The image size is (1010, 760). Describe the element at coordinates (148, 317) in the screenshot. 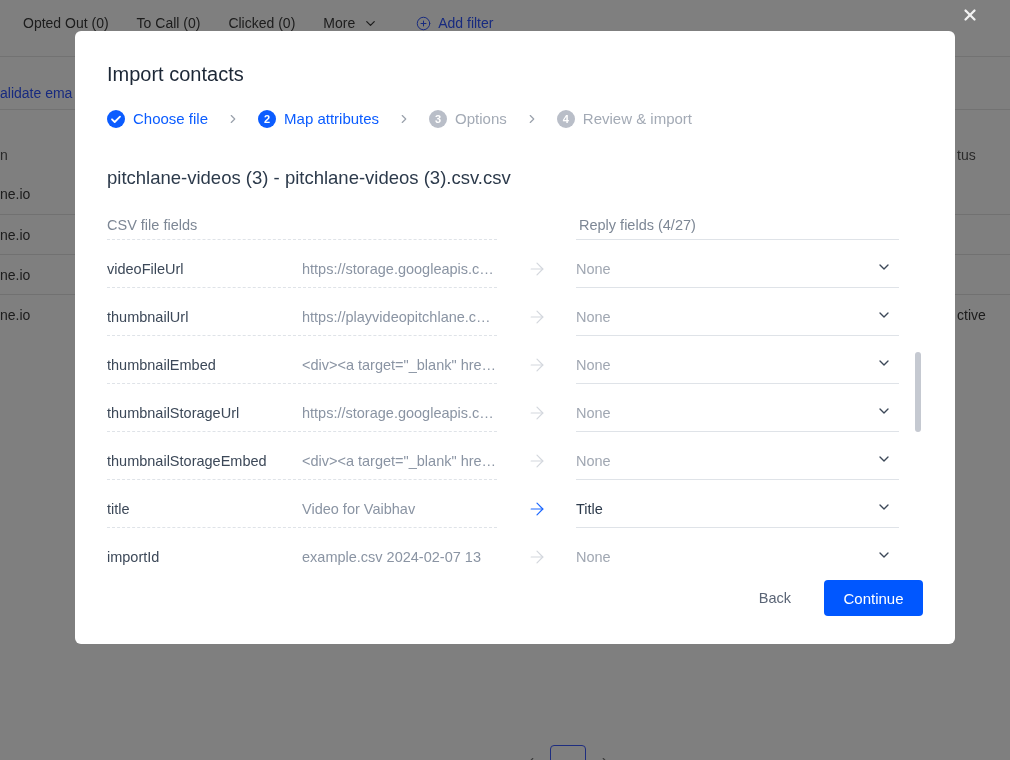

I see `field-name: thumbnailUrl` at that location.